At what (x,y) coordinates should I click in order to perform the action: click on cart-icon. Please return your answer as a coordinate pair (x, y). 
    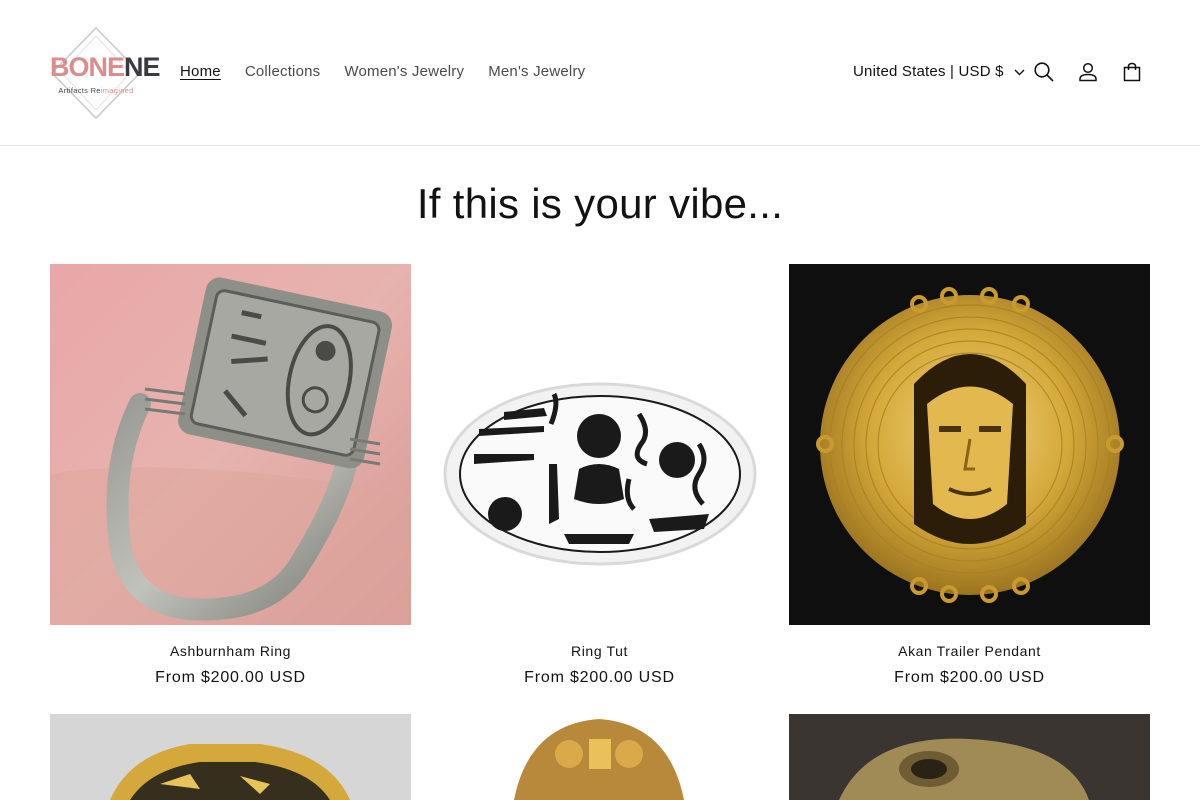
    Looking at the image, I should click on (1132, 72).